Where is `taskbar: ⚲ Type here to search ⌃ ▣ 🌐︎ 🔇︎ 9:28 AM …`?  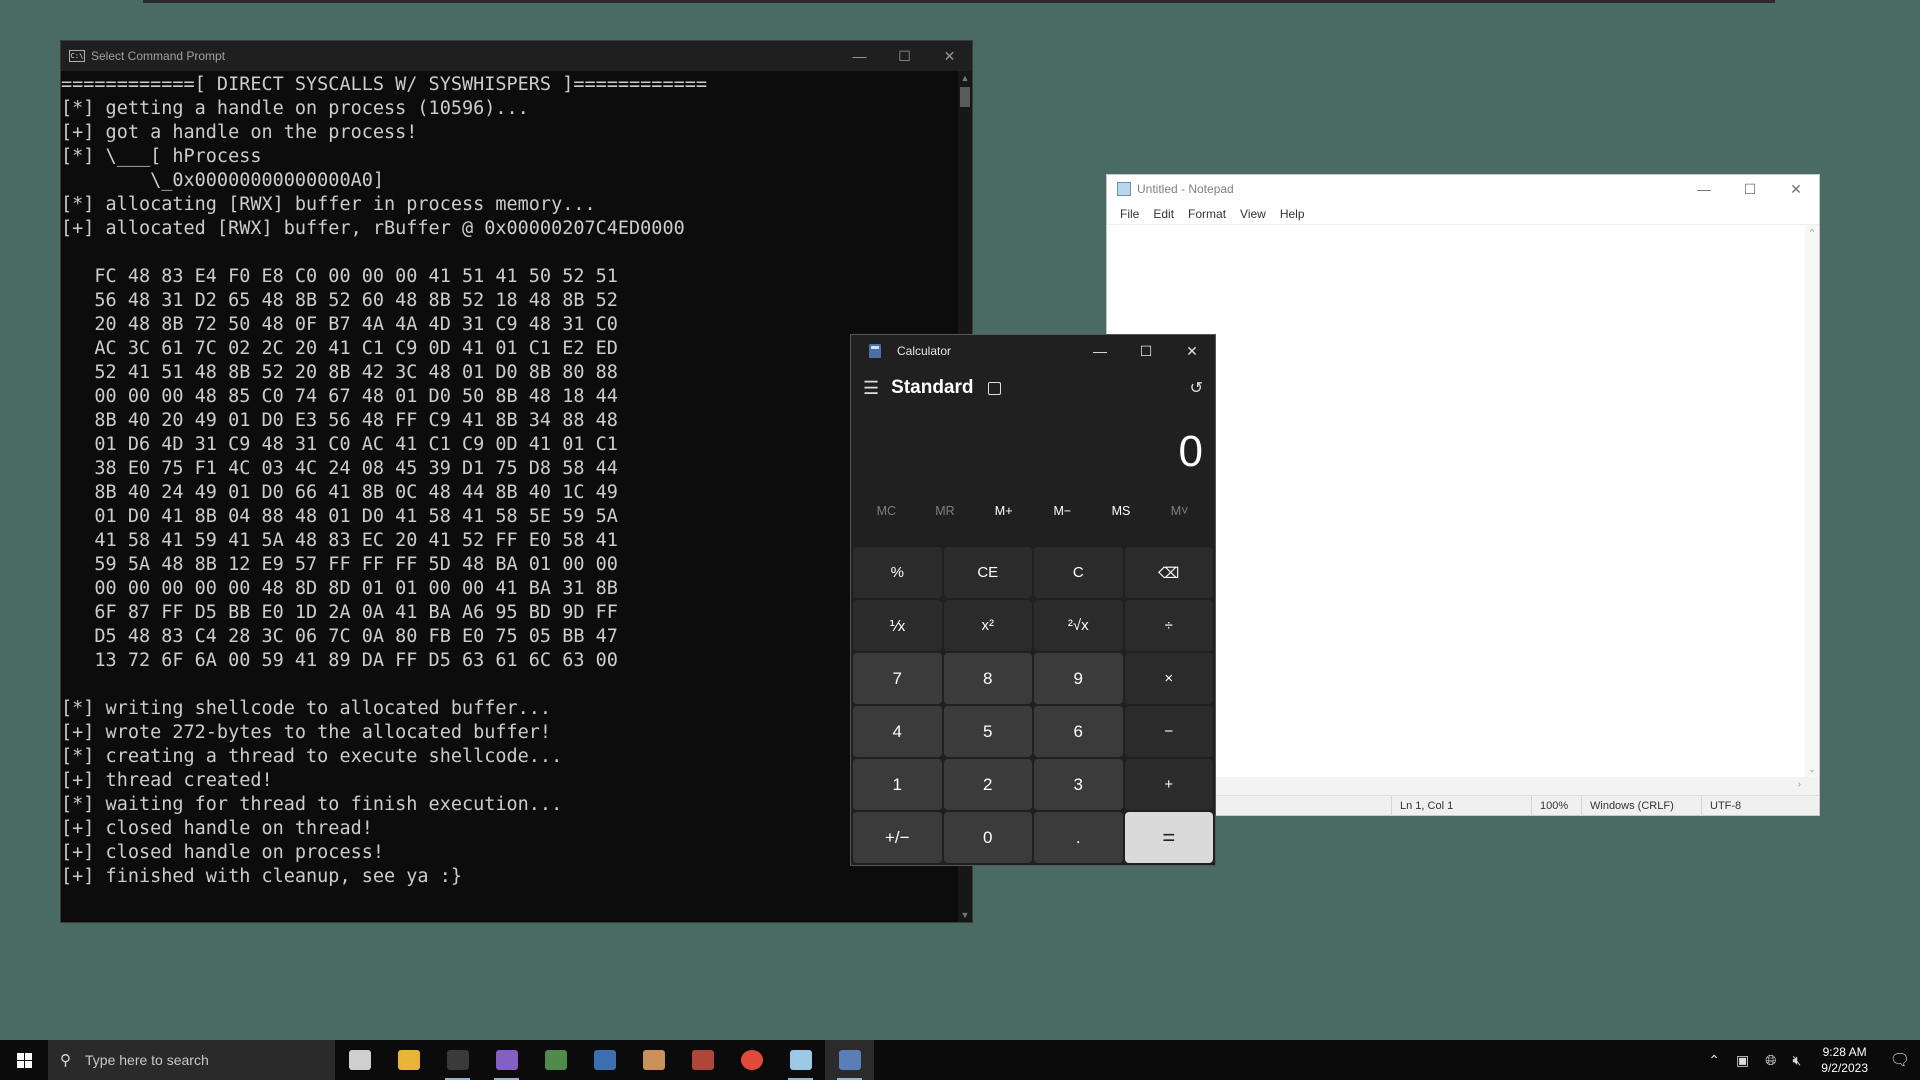
taskbar: ⚲ Type here to search ⌃ ▣ 🌐︎ 🔇︎ 9:28 AM … is located at coordinates (960, 1060).